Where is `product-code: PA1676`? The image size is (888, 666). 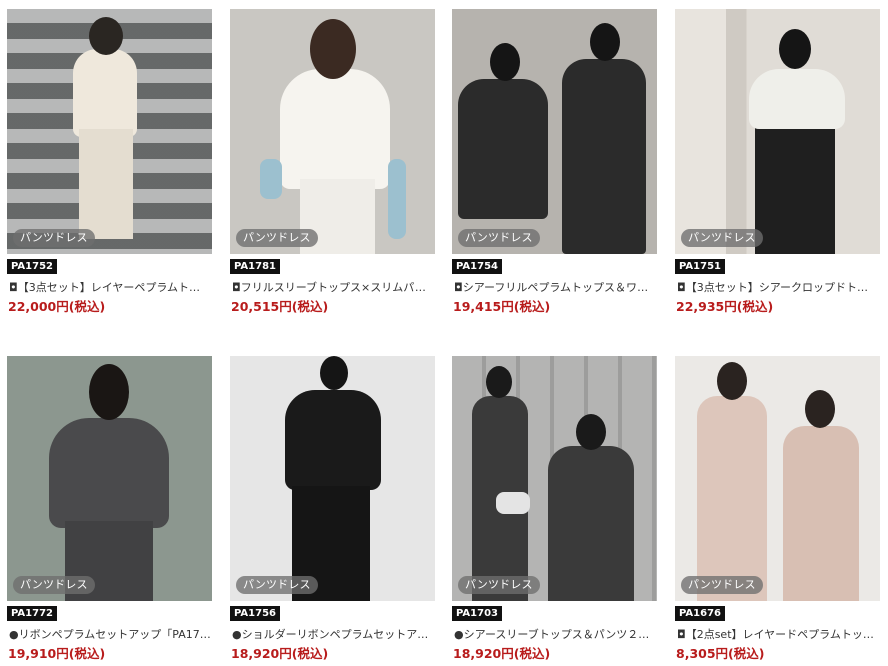 product-code: PA1676 is located at coordinates (700, 613).